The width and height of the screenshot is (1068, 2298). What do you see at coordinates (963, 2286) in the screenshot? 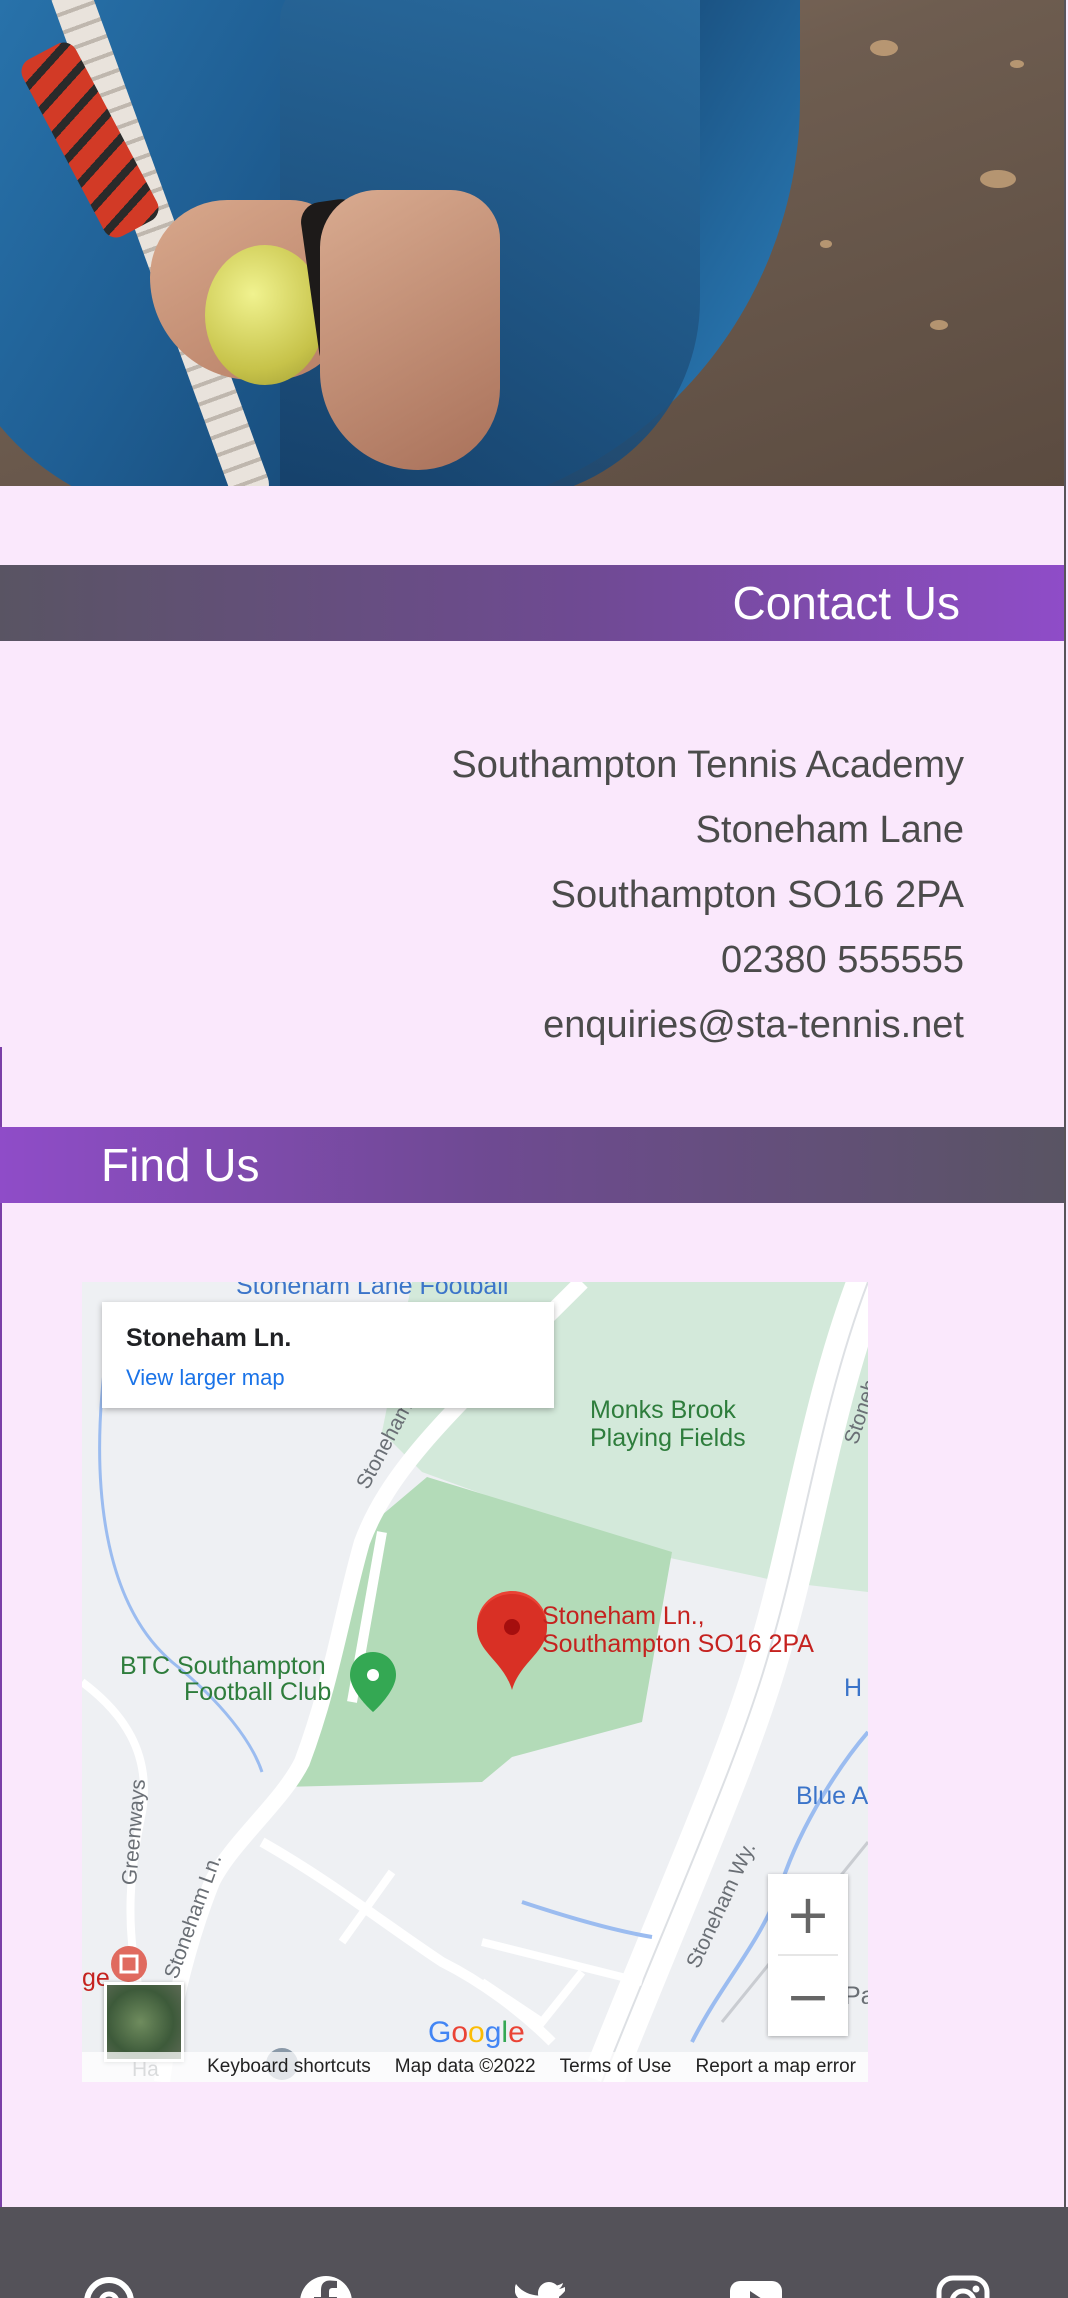
I see `instagram-icon` at bounding box center [963, 2286].